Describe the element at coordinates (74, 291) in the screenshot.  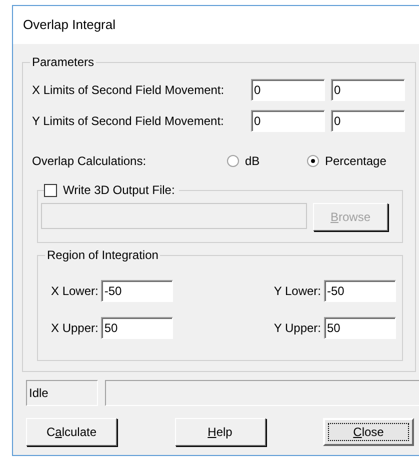
I see `field-label: X Lower:` at that location.